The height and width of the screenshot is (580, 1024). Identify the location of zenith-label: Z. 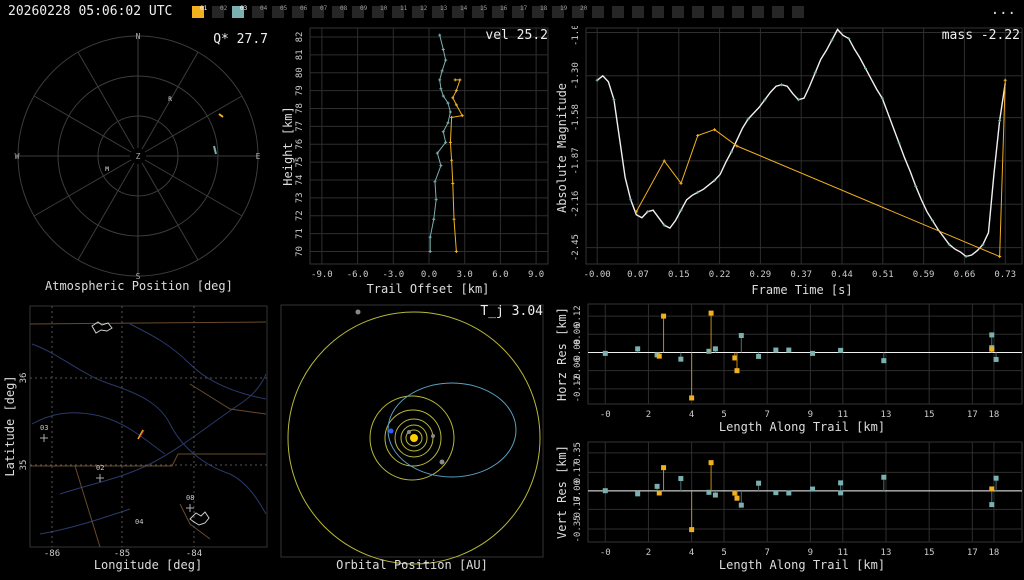
(138, 156).